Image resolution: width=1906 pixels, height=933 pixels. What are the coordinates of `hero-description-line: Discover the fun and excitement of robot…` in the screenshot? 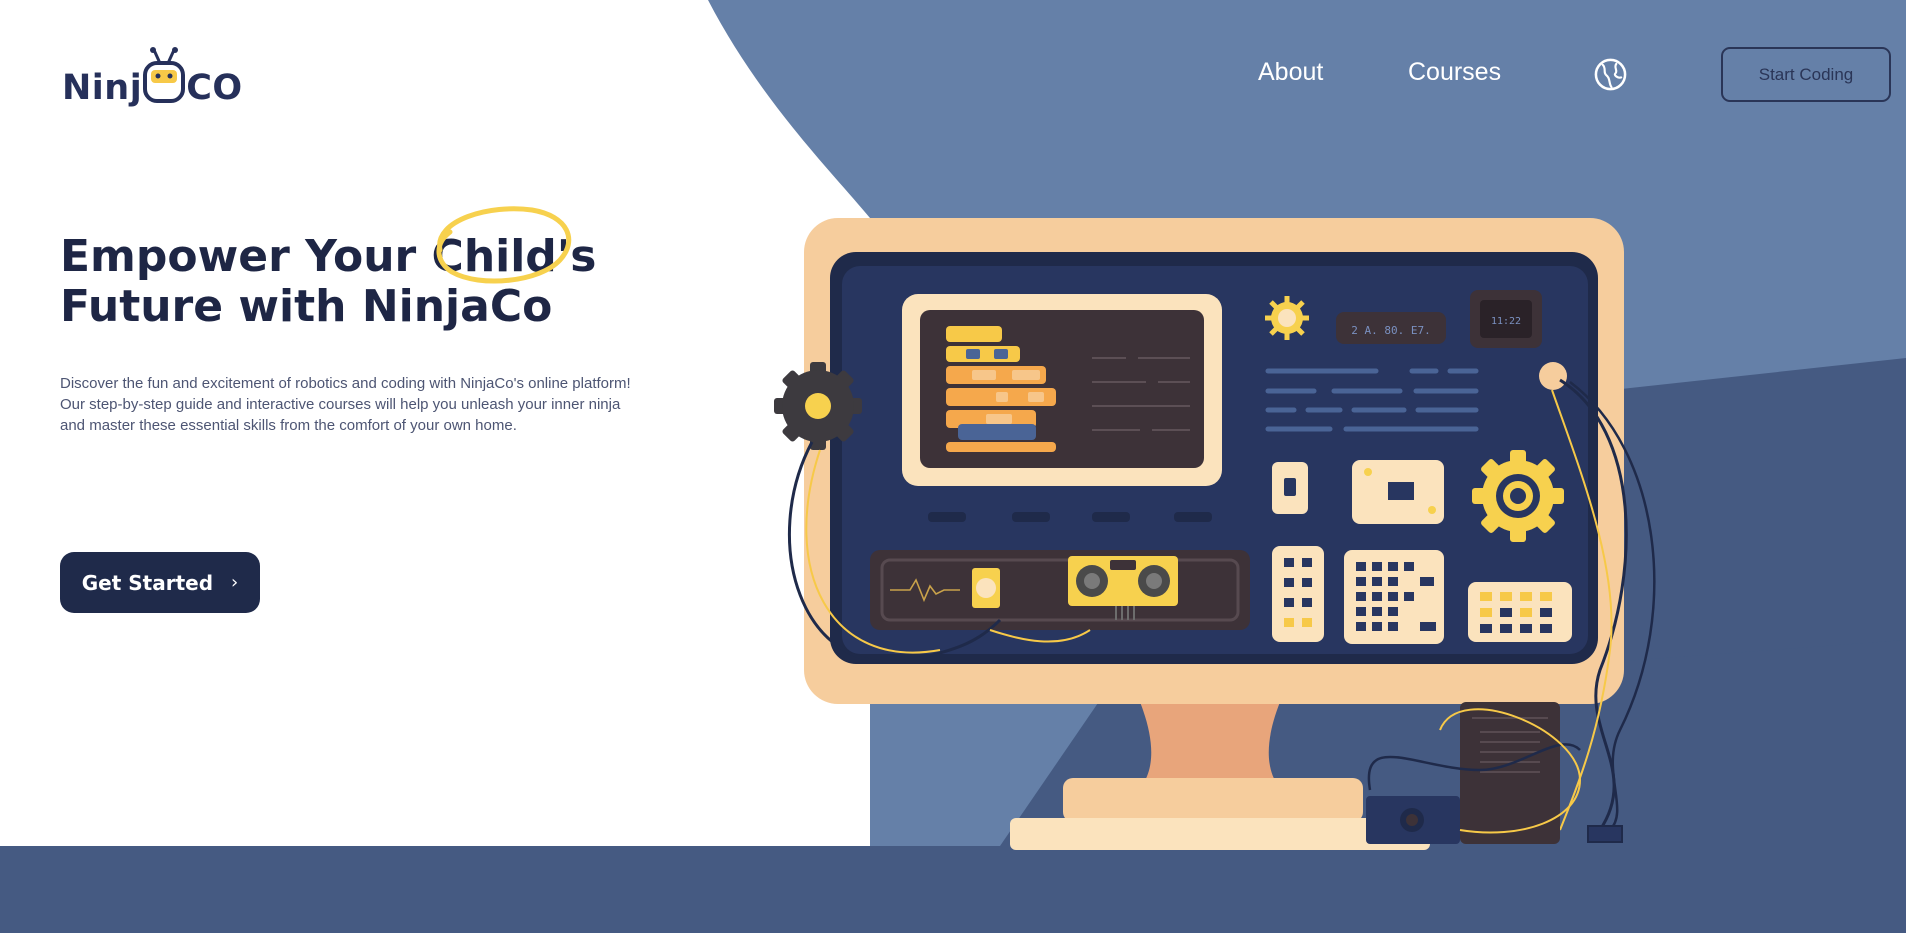 It's located at (345, 383).